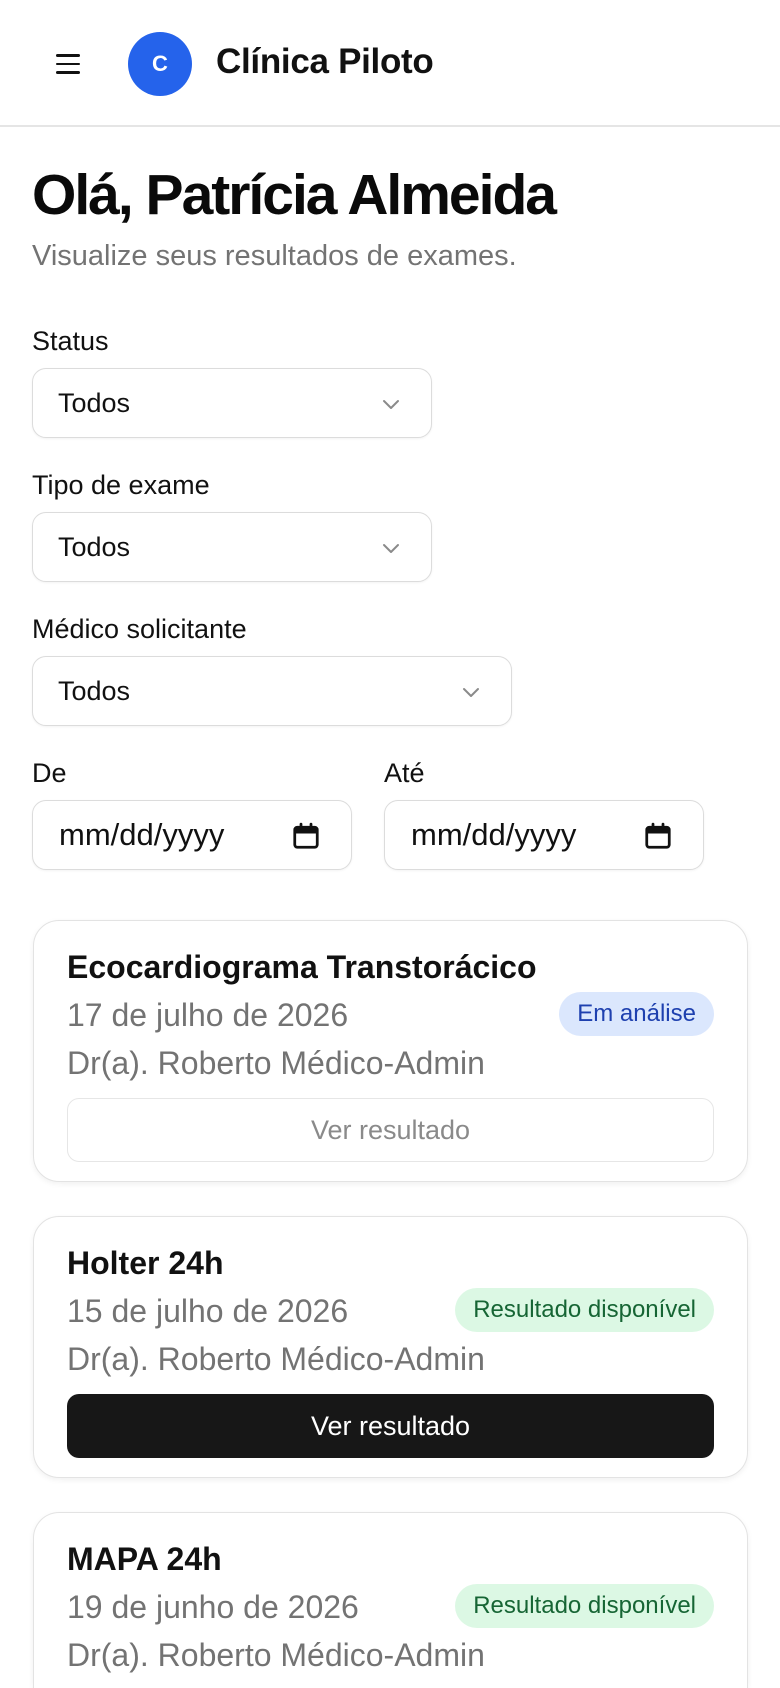  Describe the element at coordinates (325, 61) in the screenshot. I see `clinic-name: Clínica Piloto` at that location.